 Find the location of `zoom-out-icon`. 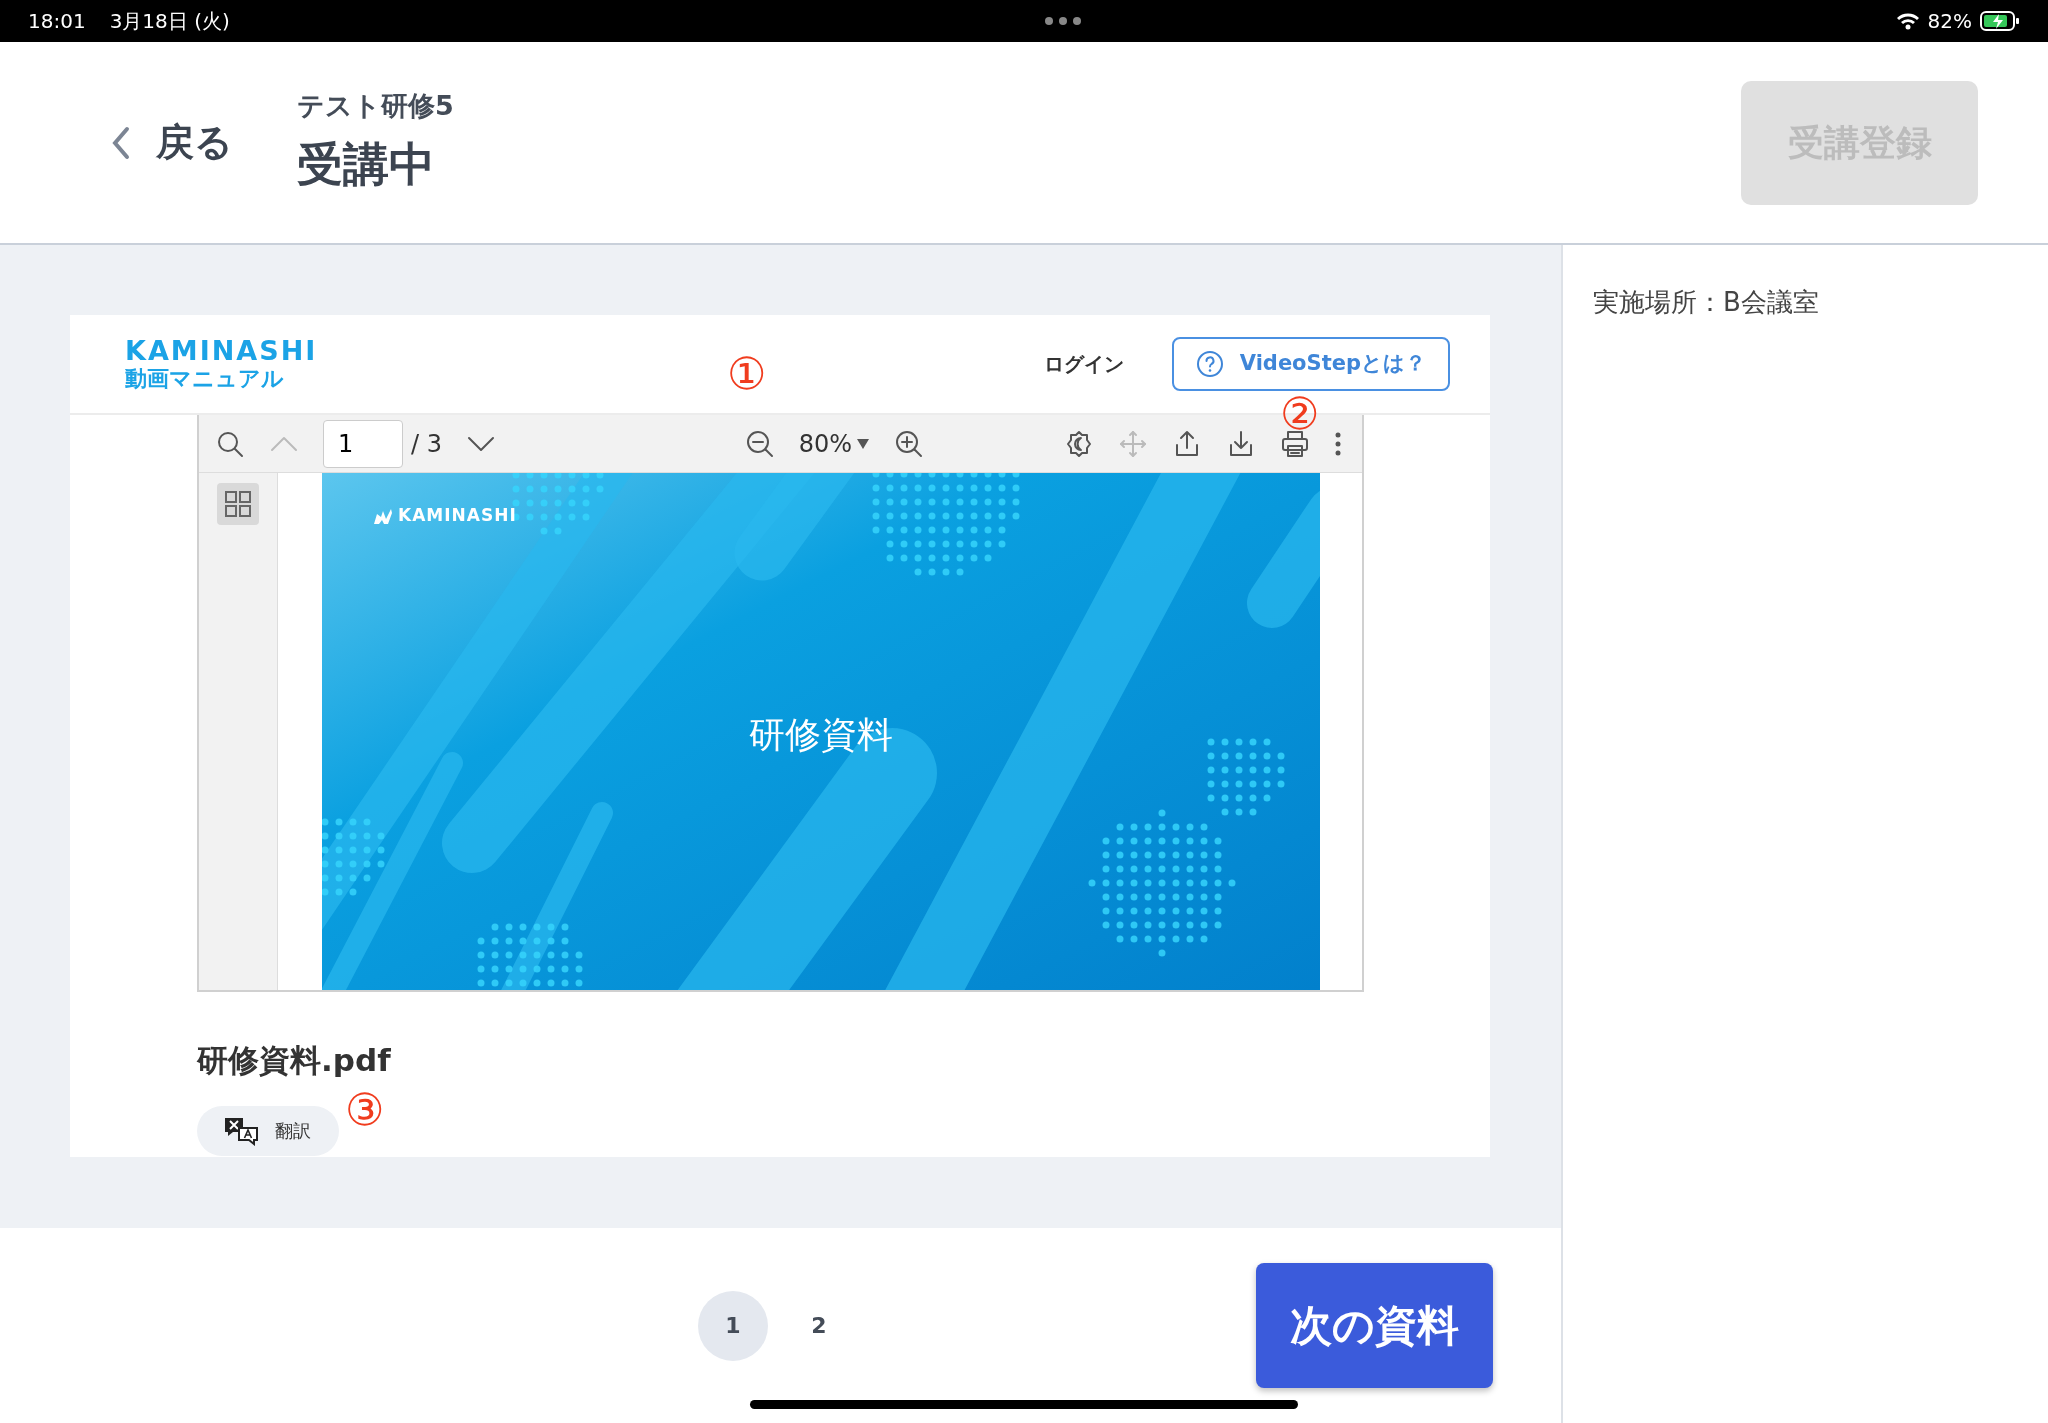

zoom-out-icon is located at coordinates (759, 443).